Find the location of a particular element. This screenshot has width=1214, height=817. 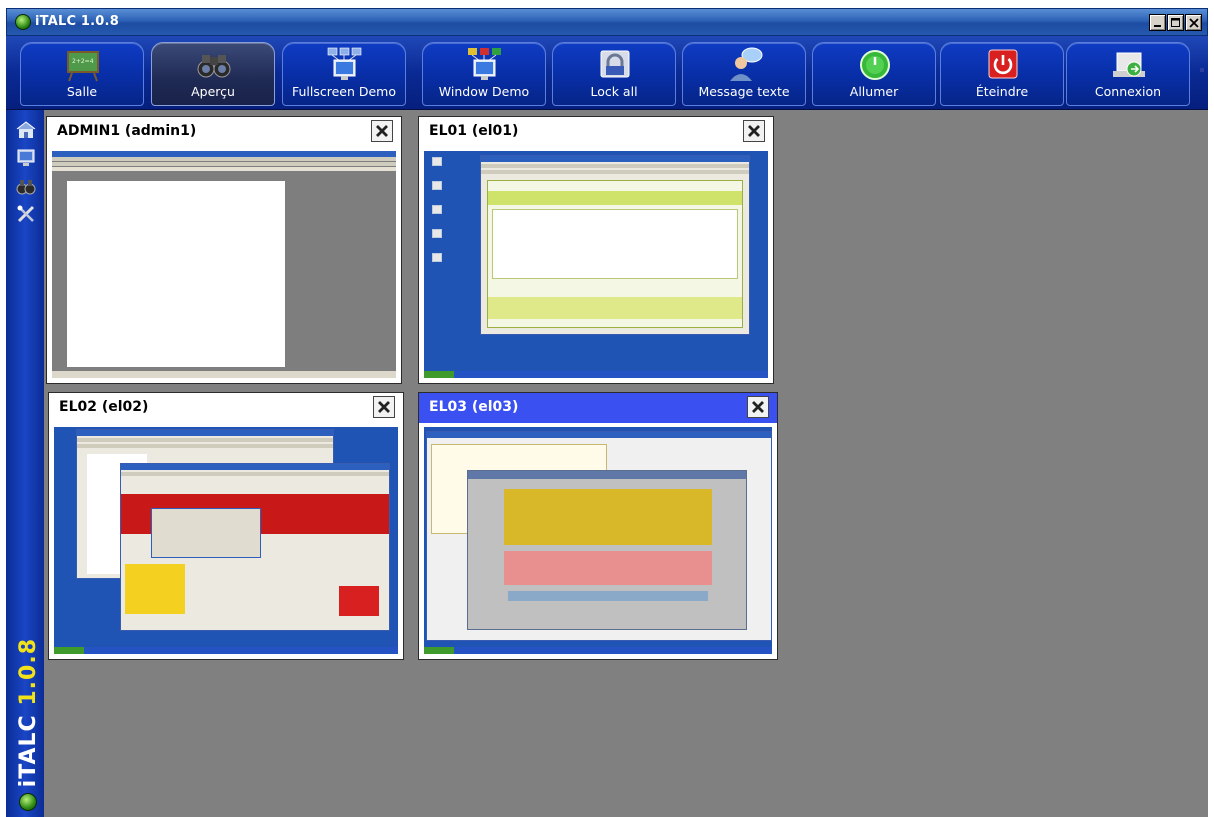

allumer-button: Allumer is located at coordinates (874, 74).